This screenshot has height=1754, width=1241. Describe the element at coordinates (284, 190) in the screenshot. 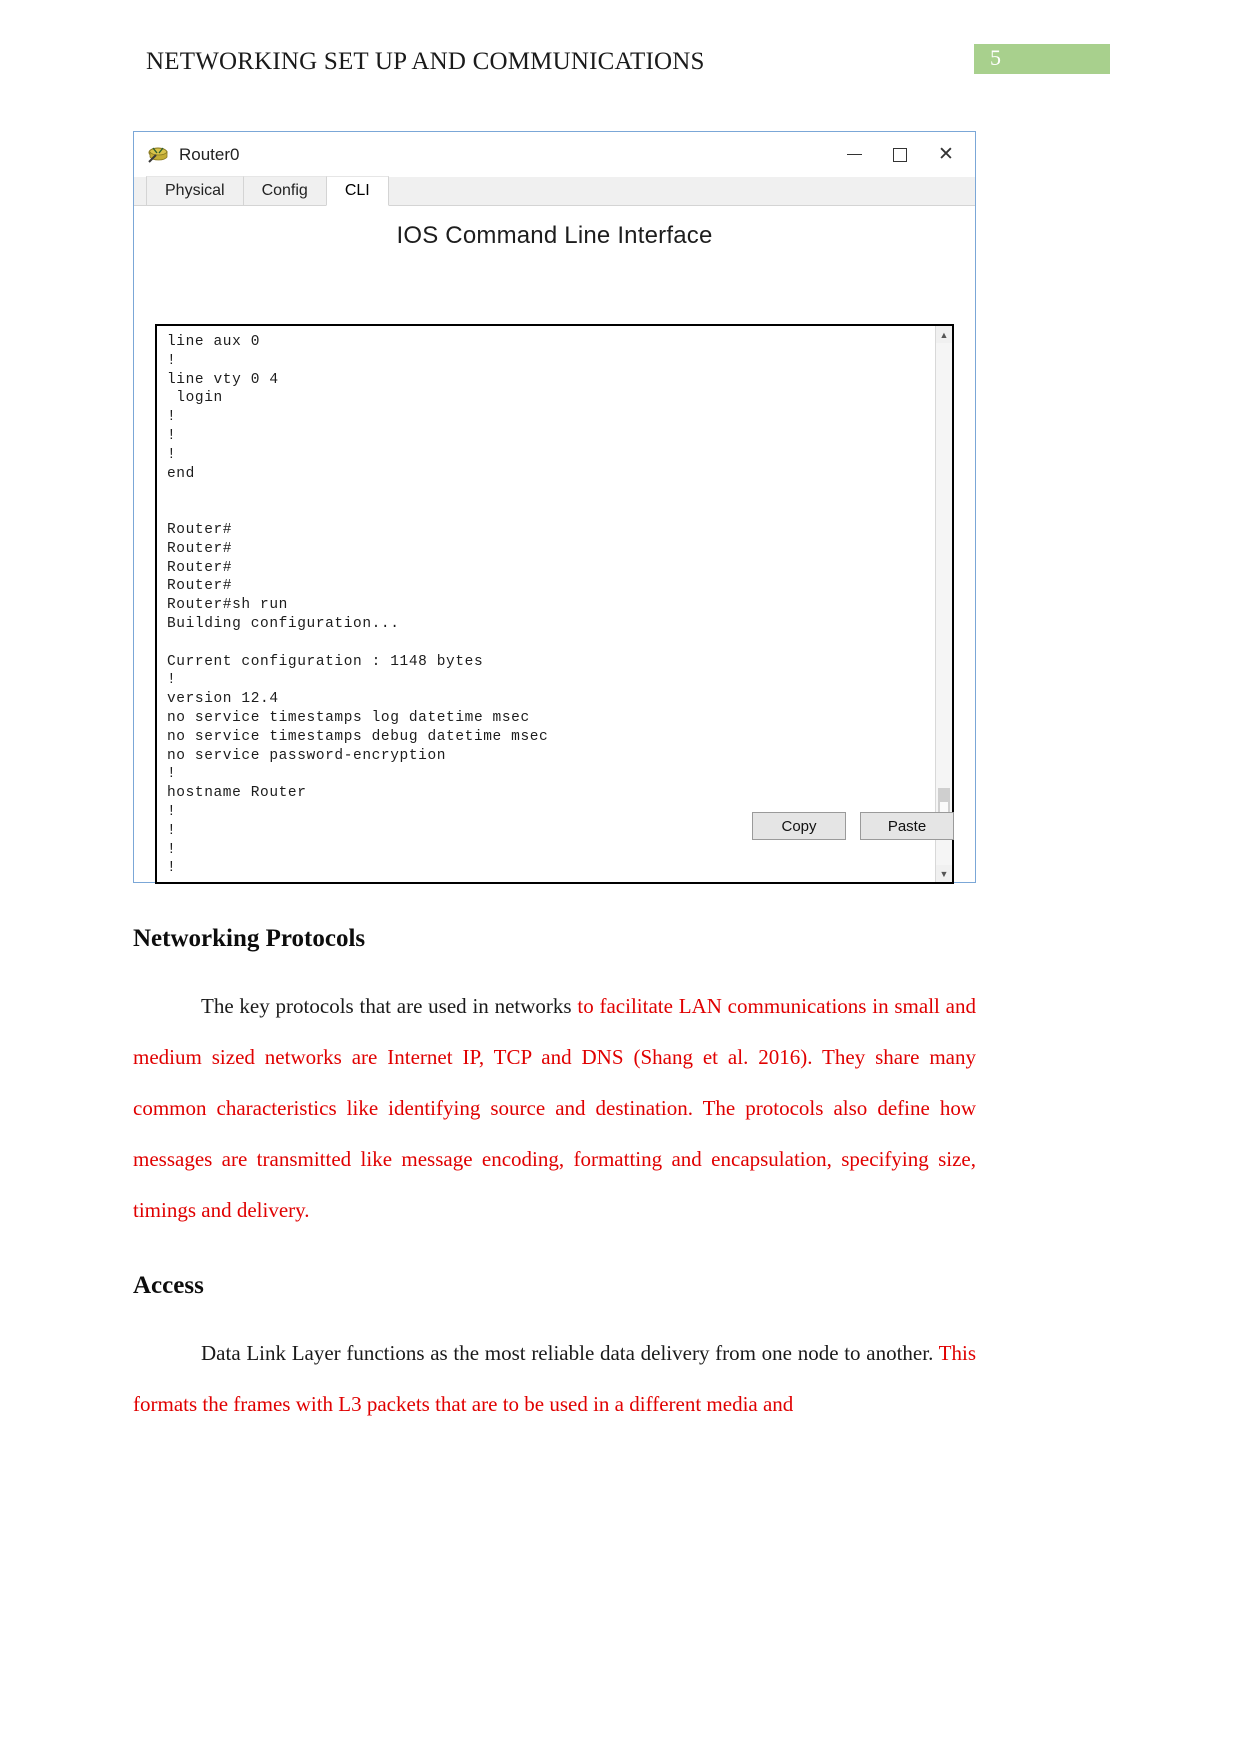

I see `tab-config: Config` at that location.